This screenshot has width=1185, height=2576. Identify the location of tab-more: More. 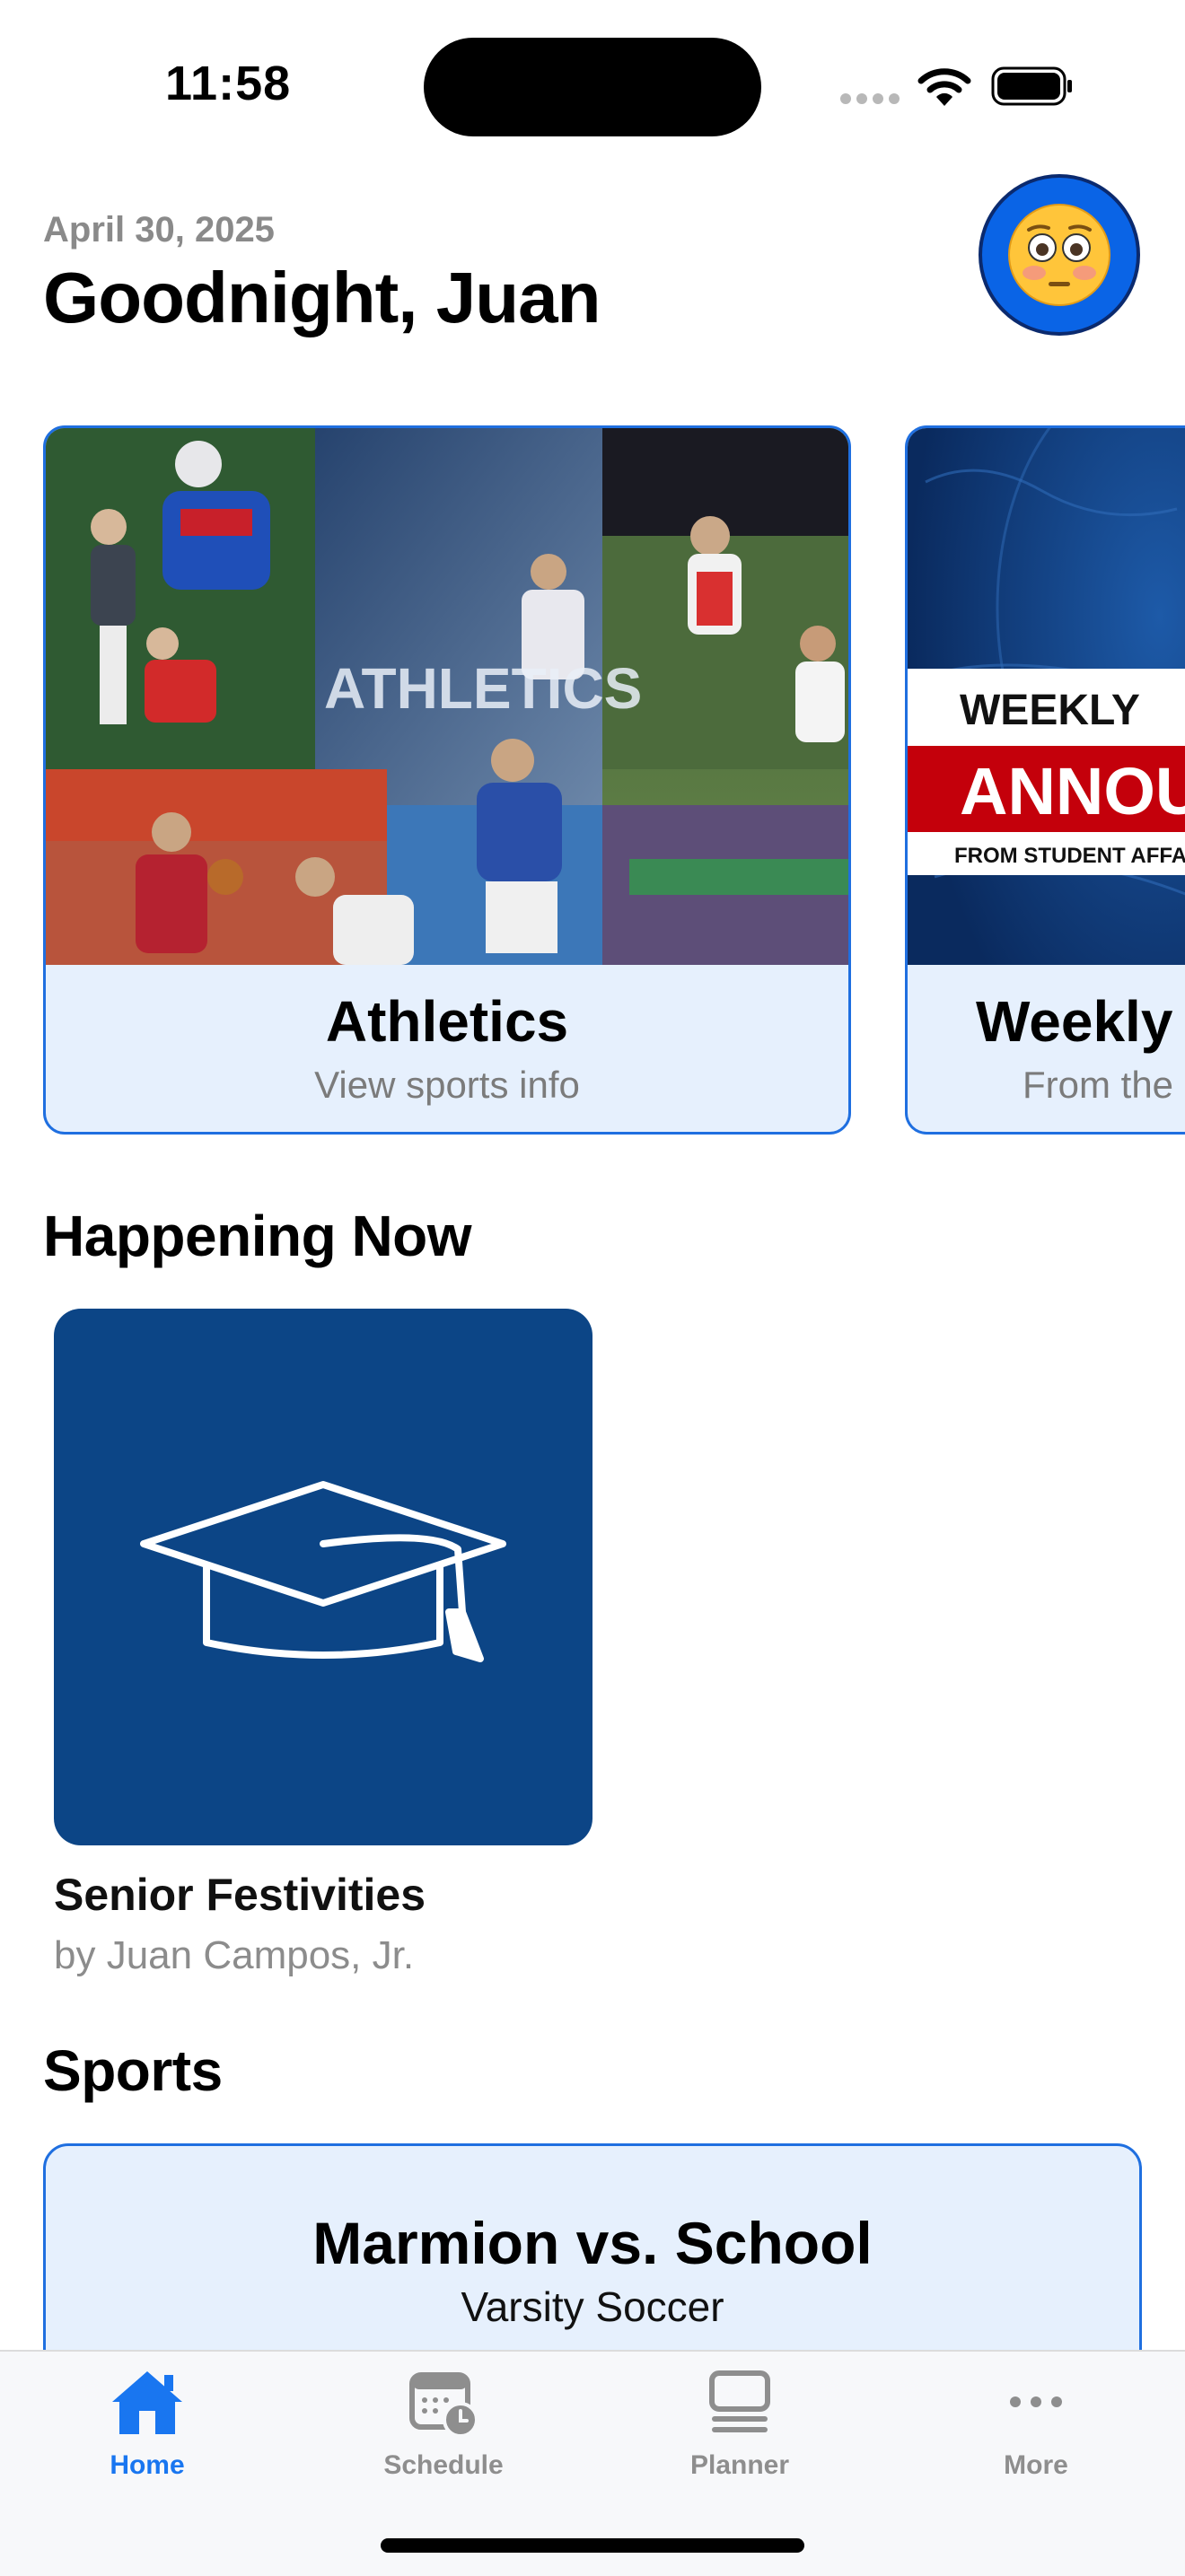
(1036, 2429).